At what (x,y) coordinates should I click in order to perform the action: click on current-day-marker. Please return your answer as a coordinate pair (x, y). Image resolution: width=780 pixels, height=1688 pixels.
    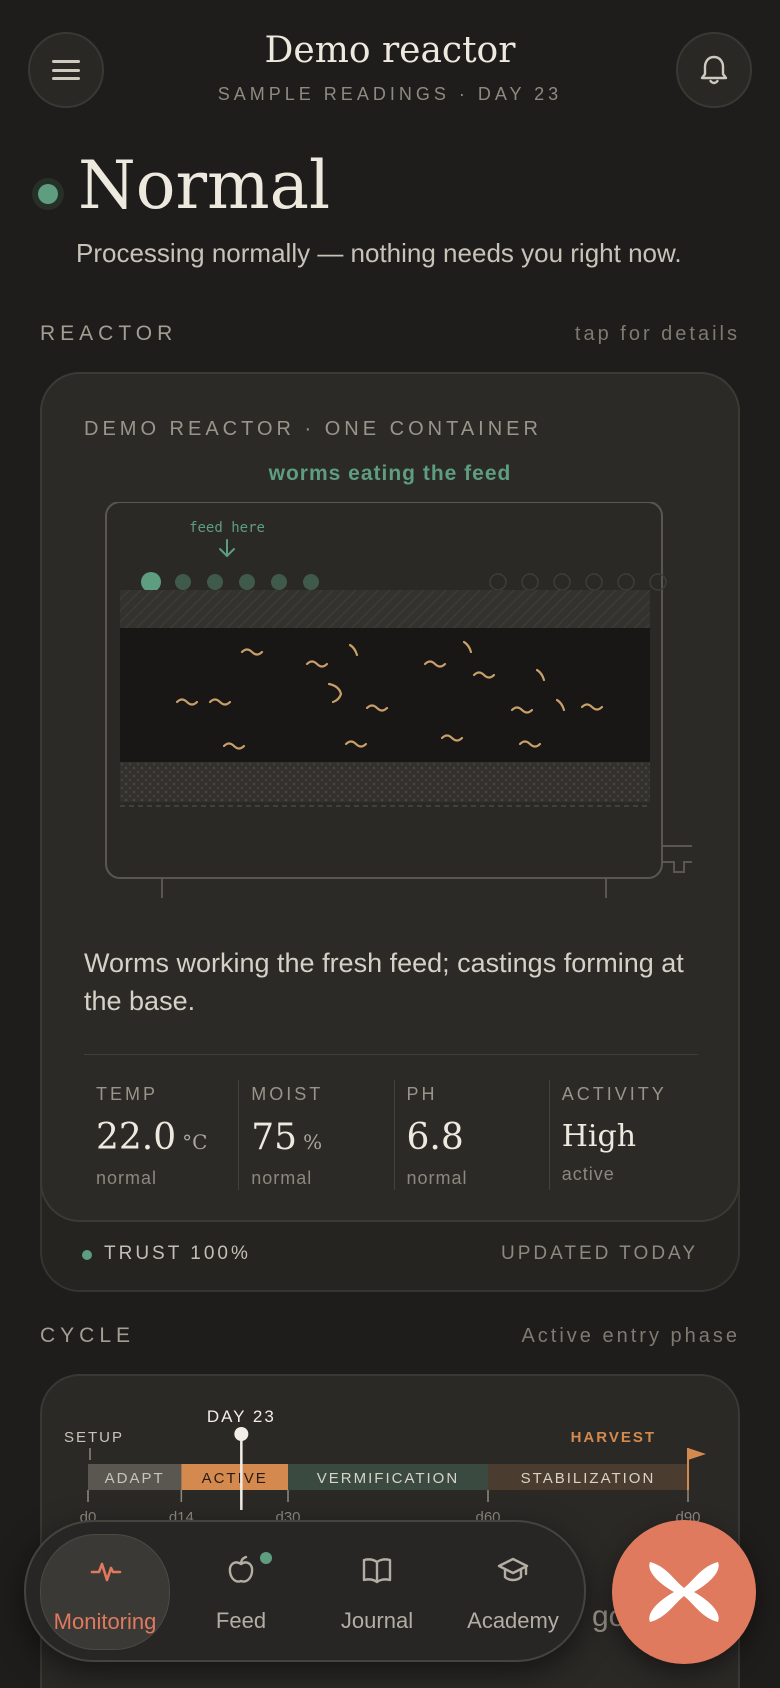
    Looking at the image, I should click on (241, 1434).